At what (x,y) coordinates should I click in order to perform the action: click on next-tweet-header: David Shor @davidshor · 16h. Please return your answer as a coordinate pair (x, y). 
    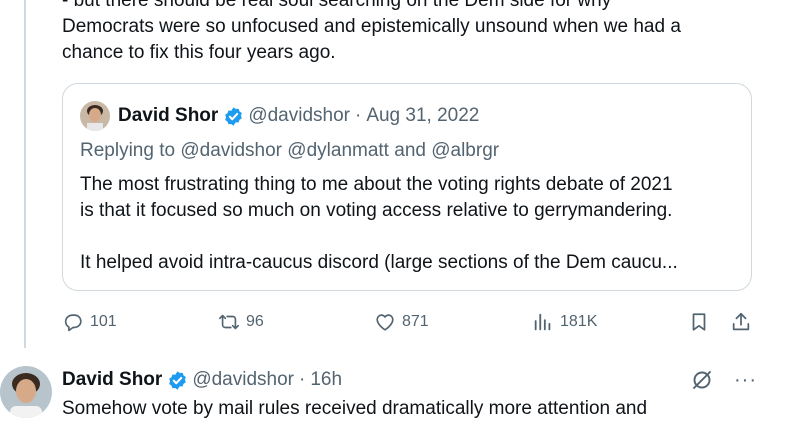
    Looking at the image, I should click on (202, 380).